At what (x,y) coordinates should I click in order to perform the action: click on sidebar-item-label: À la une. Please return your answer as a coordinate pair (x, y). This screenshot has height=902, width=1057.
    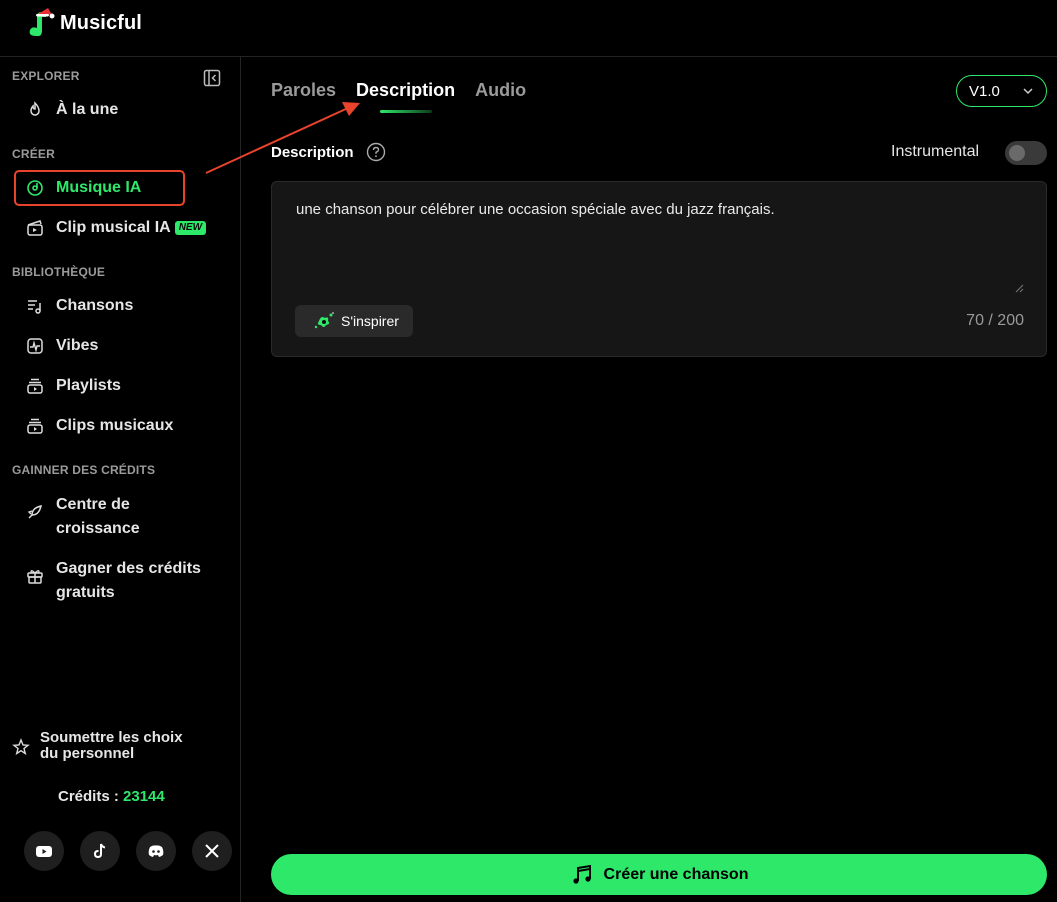
    Looking at the image, I should click on (87, 109).